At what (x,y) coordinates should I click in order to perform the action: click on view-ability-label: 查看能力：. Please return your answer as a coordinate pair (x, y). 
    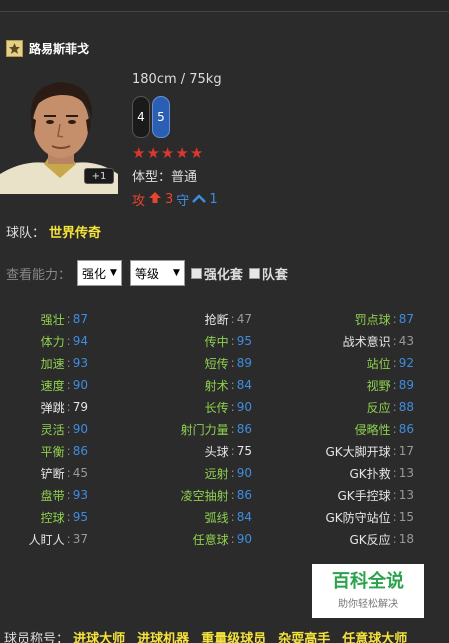
    Looking at the image, I should click on (39, 275).